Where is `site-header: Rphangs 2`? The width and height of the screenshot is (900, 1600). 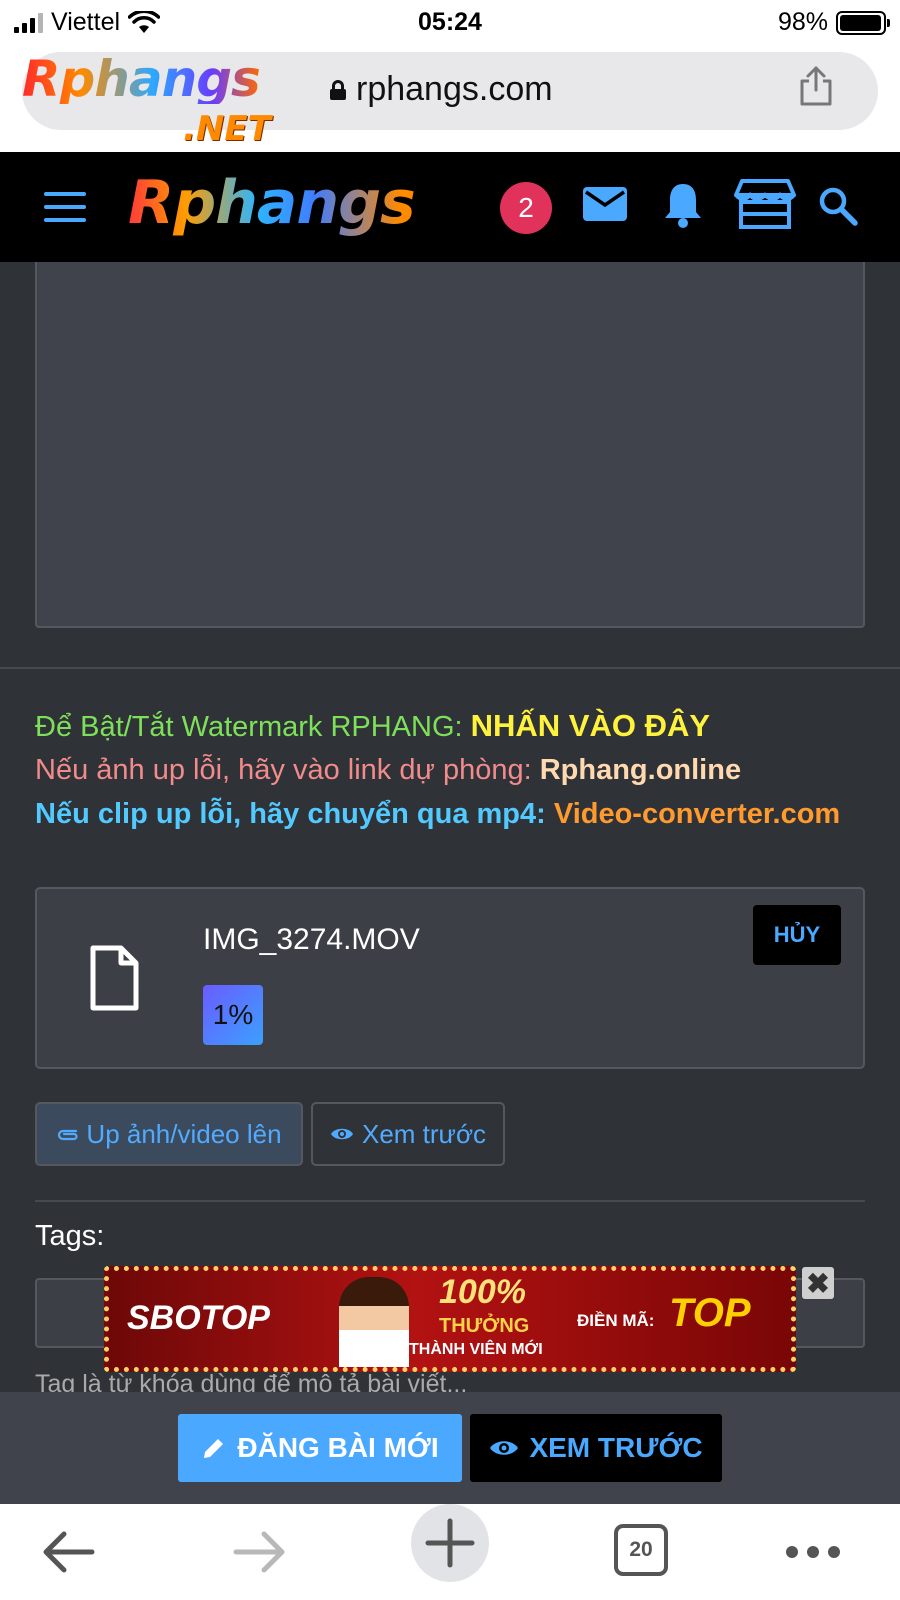 site-header: Rphangs 2 is located at coordinates (450, 207).